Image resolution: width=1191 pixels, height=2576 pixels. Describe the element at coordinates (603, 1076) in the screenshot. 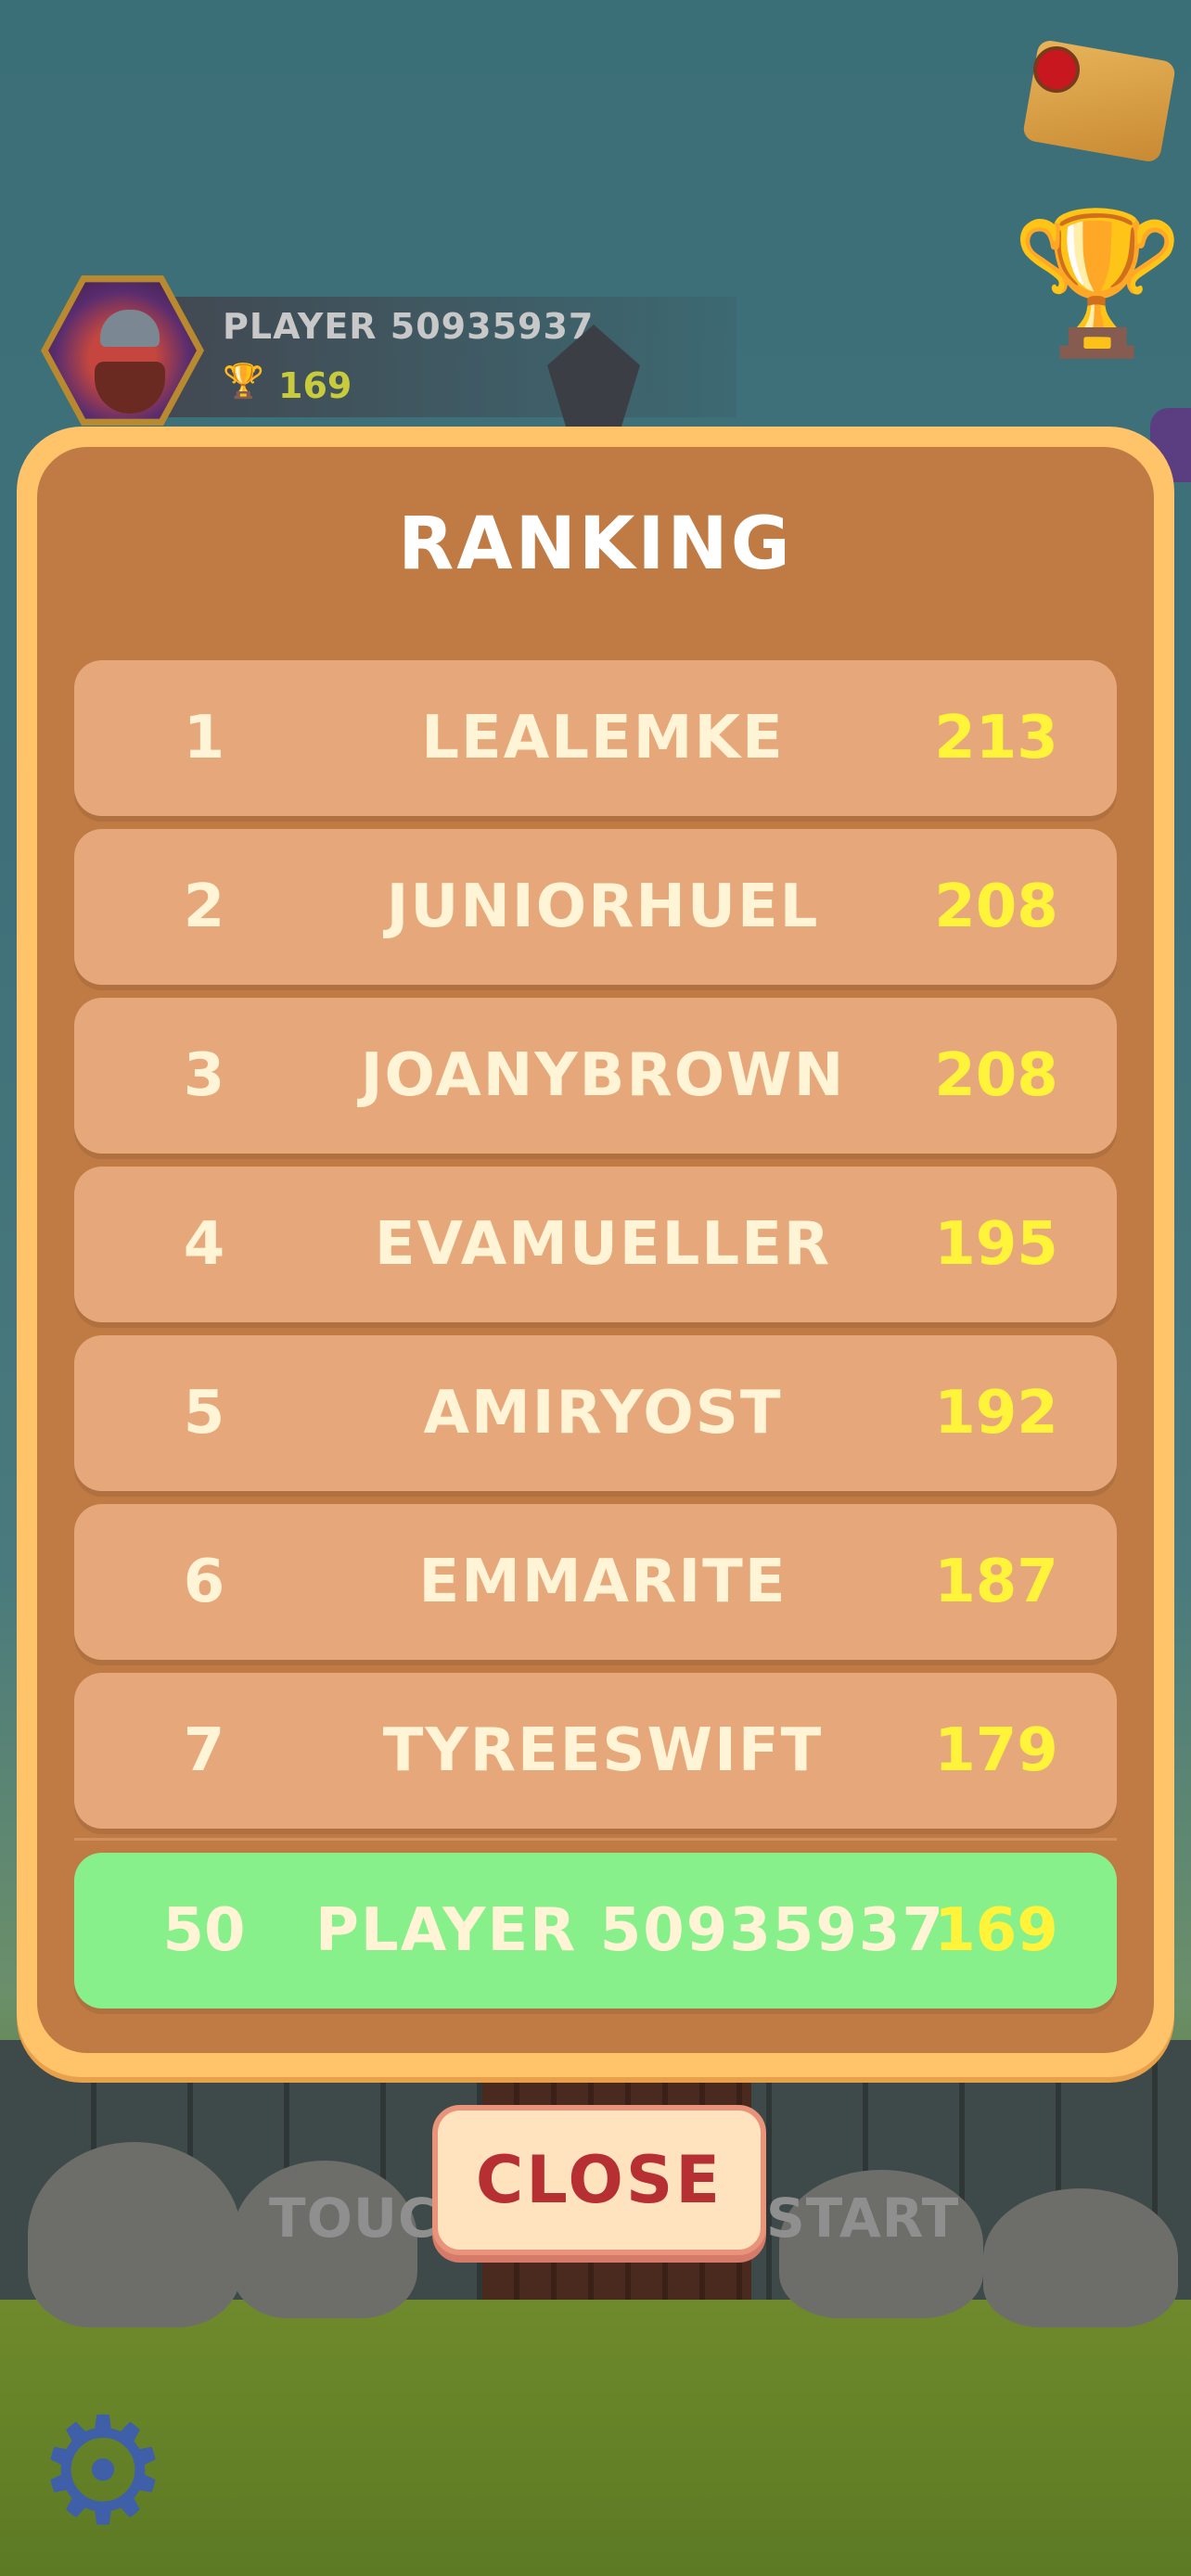

I see `player-name: JOANYBROWN` at that location.